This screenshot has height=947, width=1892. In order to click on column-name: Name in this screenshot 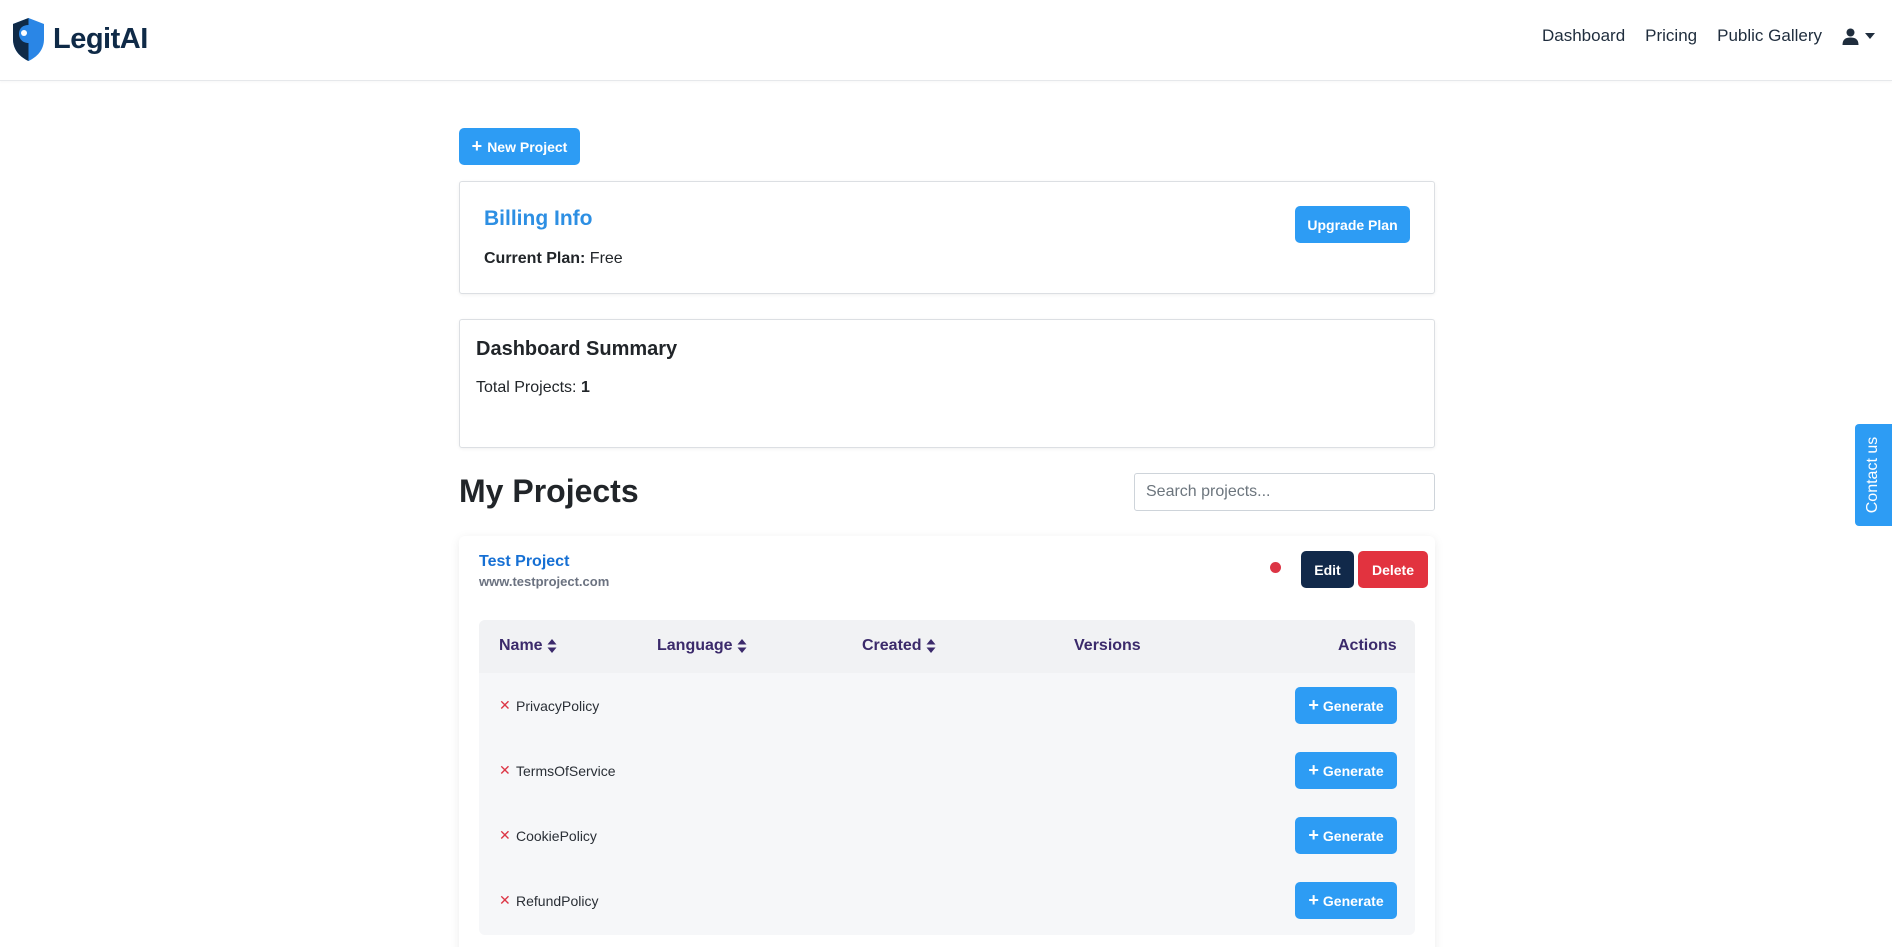, I will do `click(528, 646)`.